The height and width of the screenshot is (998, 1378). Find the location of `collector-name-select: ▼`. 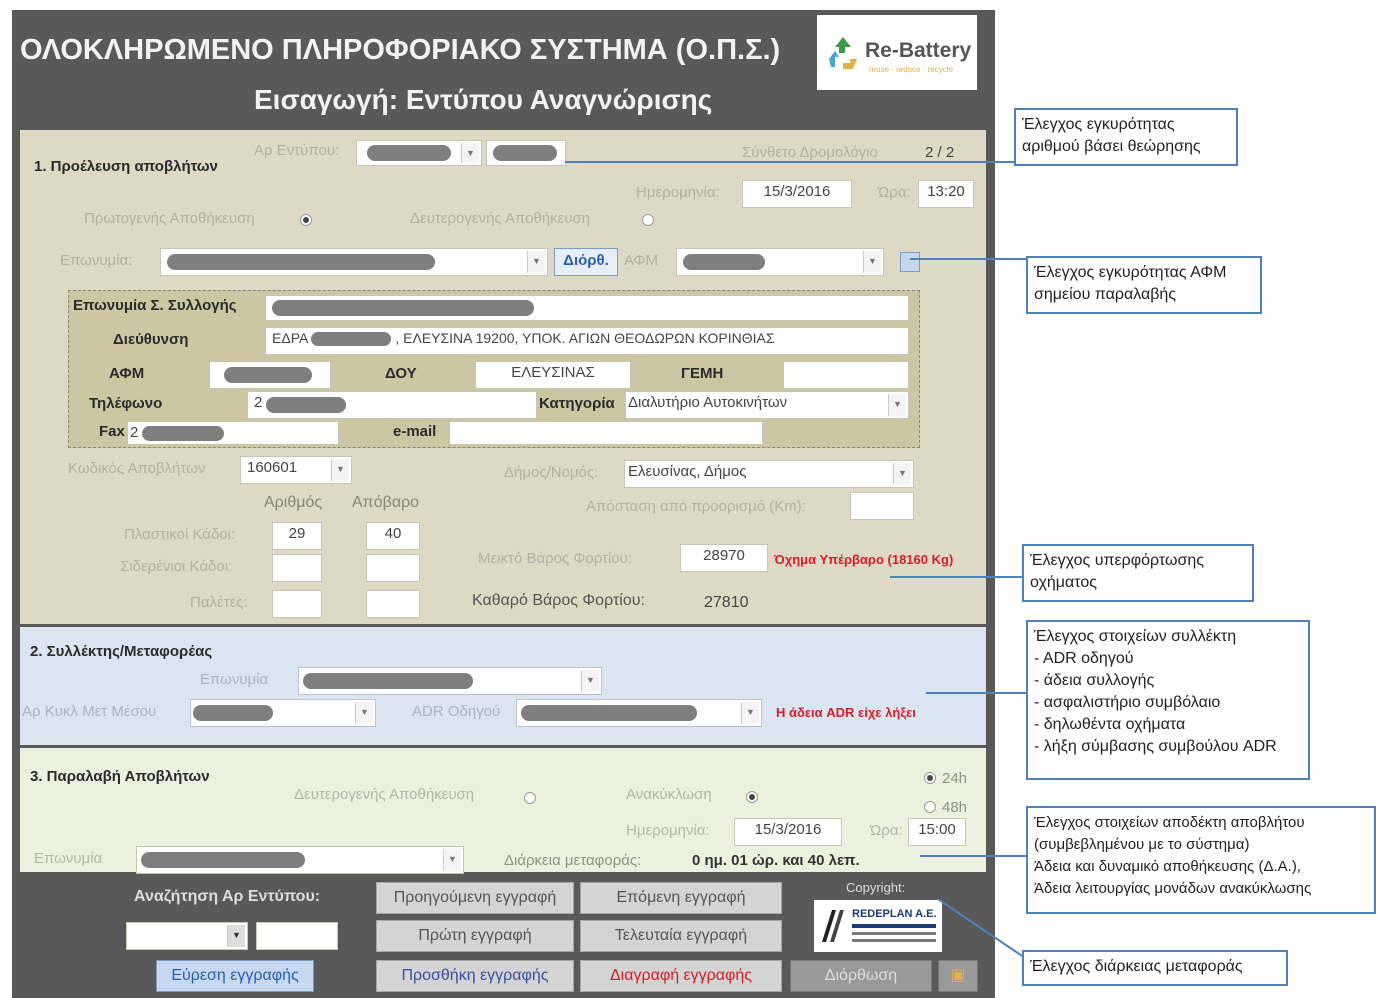

collector-name-select: ▼ is located at coordinates (450, 681).